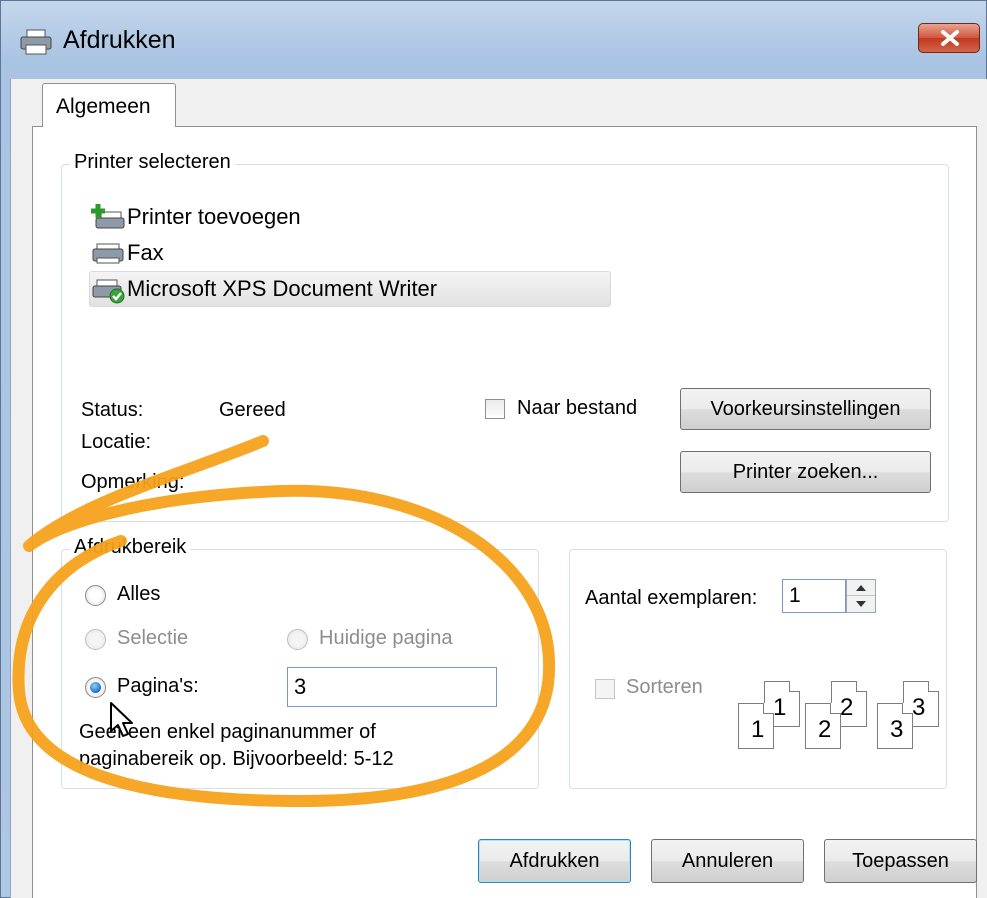  I want to click on radio-selection-label: Selectie, so click(152, 638).